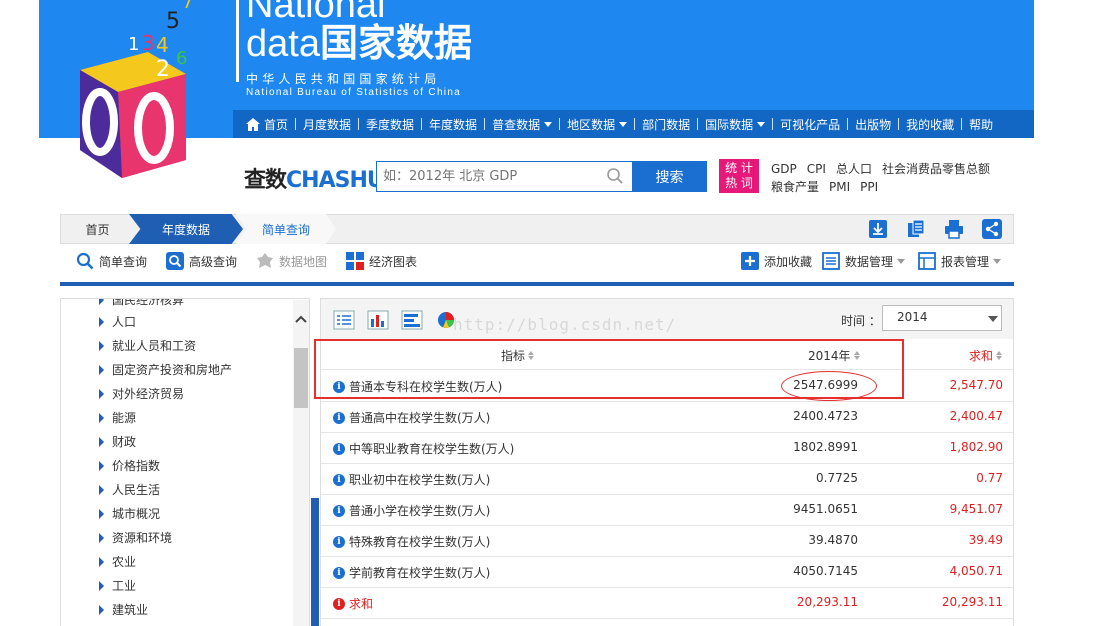 This screenshot has width=1102, height=626. I want to click on breadcrumb-simple-query: 简单查询, so click(286, 229).